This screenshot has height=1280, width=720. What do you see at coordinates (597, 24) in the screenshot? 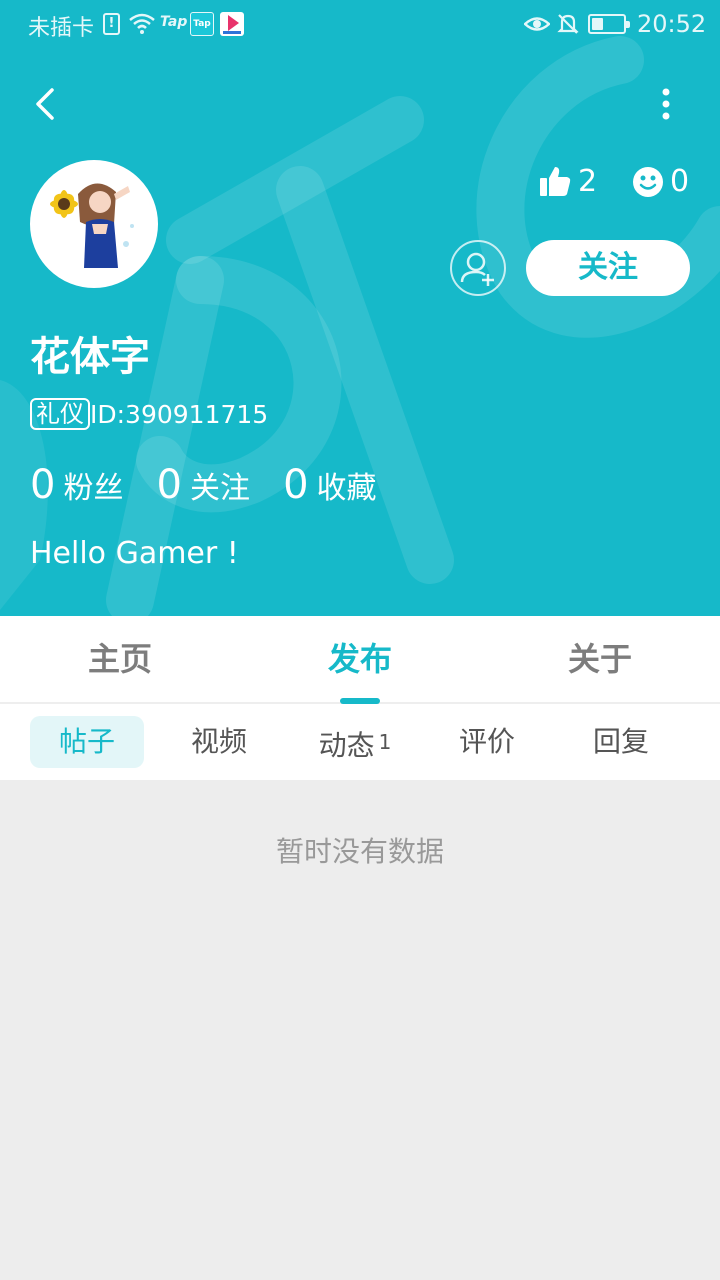
I see `battery-level` at bounding box center [597, 24].